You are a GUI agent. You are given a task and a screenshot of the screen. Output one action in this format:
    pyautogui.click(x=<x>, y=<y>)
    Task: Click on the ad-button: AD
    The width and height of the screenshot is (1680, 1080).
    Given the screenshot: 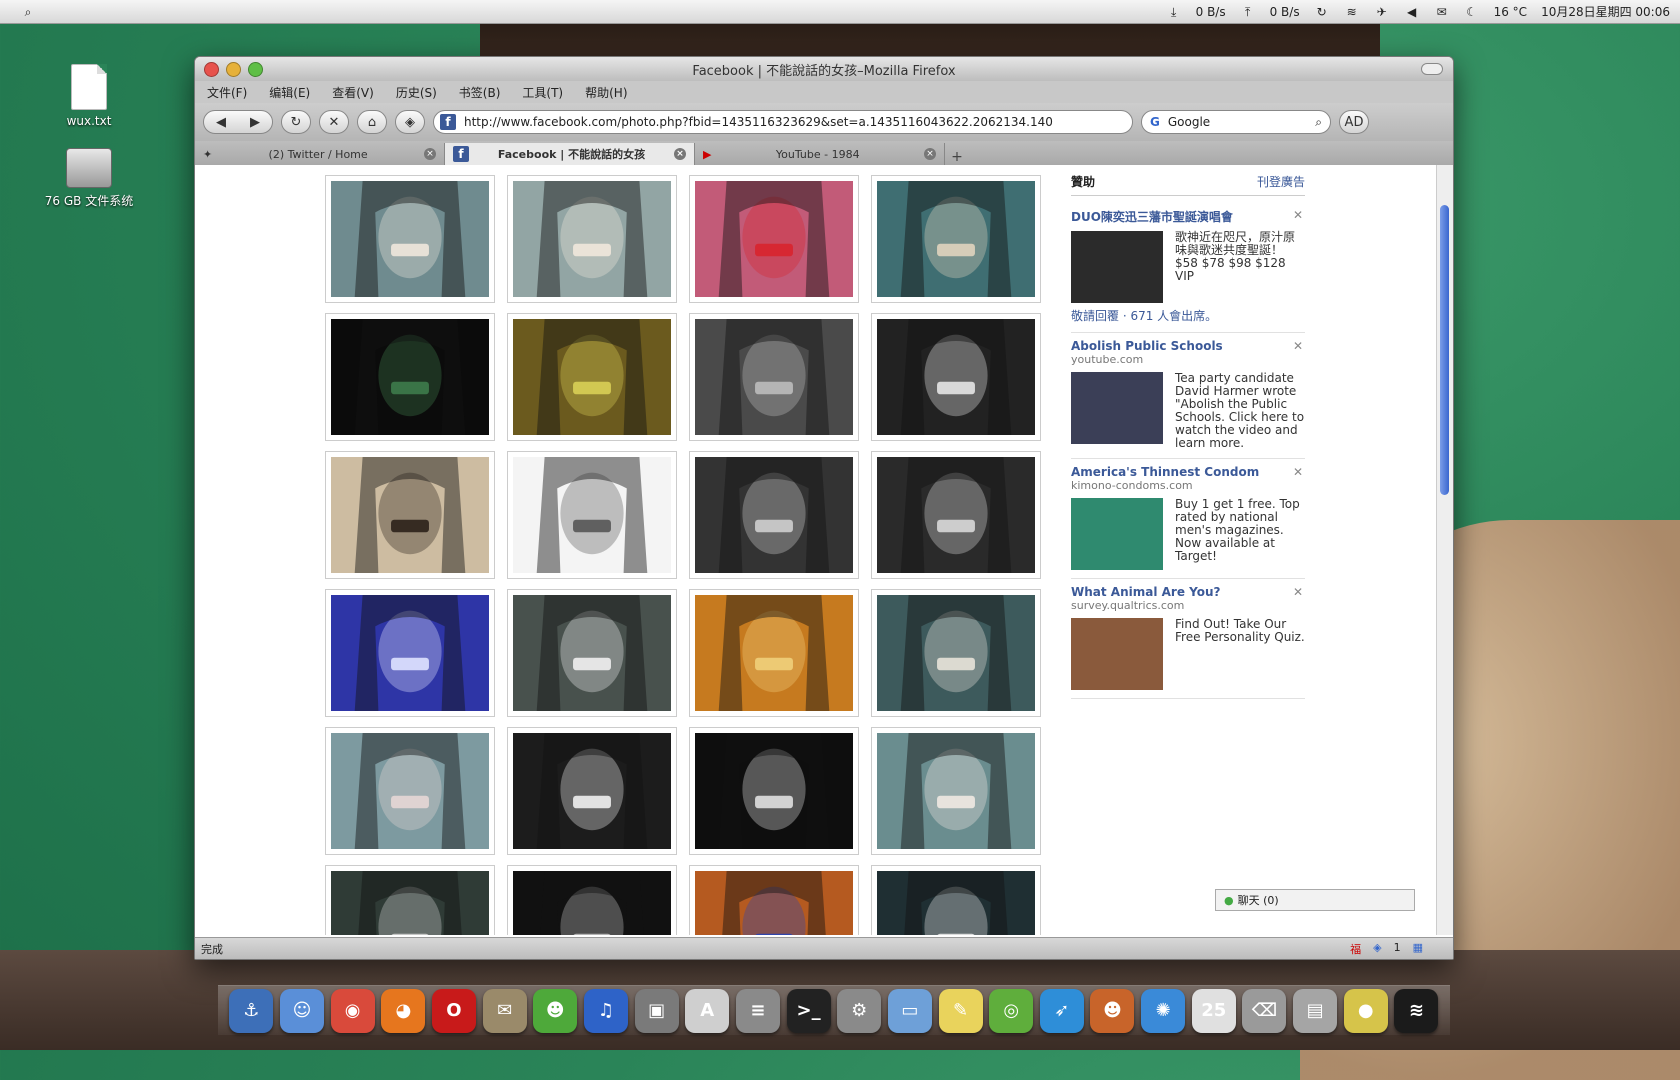 What is the action you would take?
    pyautogui.click(x=1354, y=122)
    